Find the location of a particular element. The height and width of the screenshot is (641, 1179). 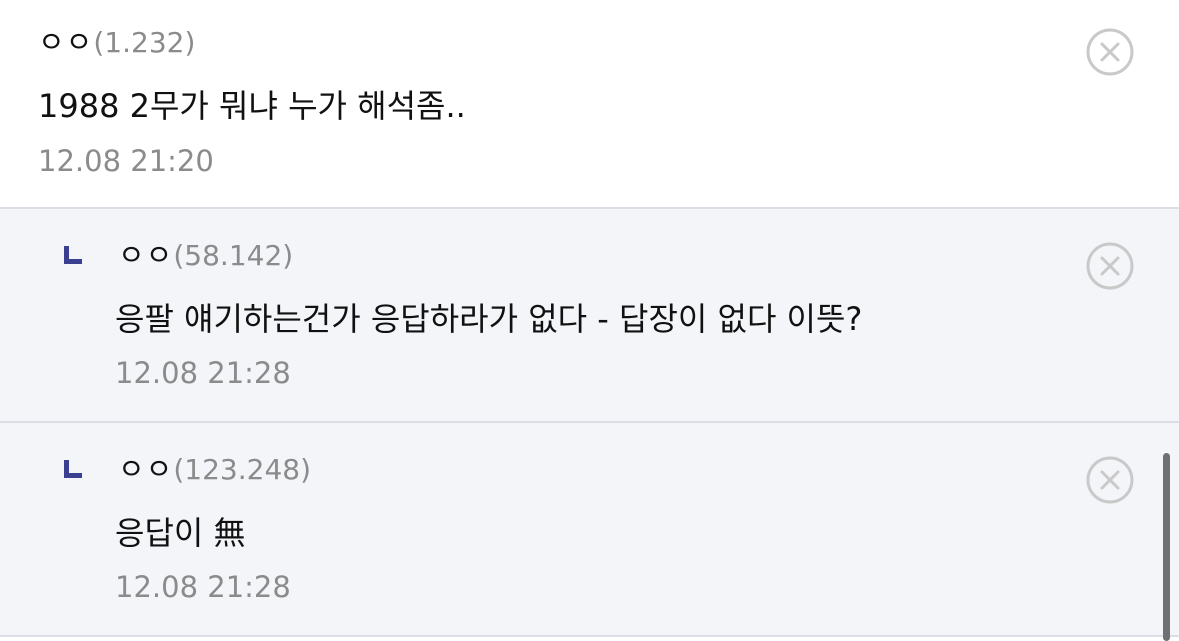

author-ip: (1.232) is located at coordinates (144, 42).